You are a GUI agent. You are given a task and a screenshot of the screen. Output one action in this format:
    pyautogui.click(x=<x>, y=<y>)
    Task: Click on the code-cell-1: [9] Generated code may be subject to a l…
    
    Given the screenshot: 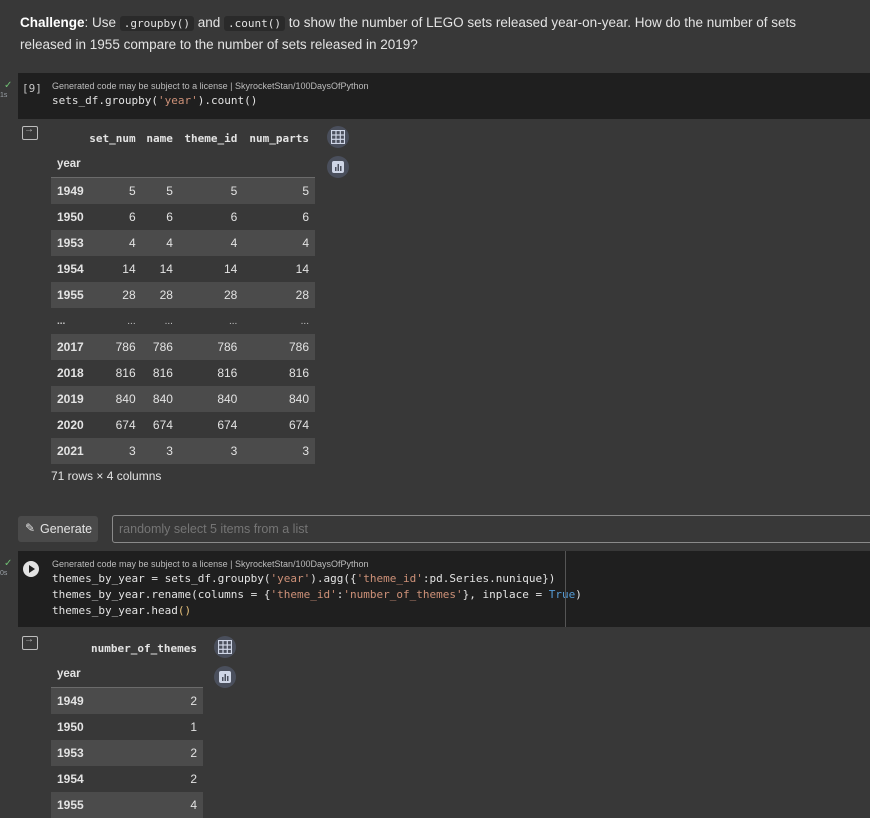 What is the action you would take?
    pyautogui.click(x=444, y=96)
    